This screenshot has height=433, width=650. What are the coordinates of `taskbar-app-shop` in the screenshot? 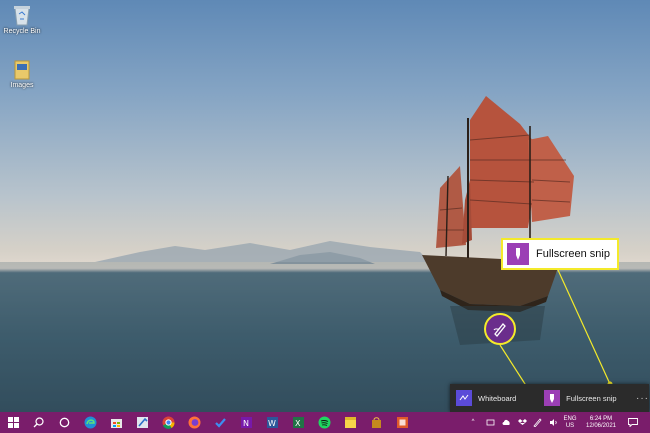 It's located at (376, 422).